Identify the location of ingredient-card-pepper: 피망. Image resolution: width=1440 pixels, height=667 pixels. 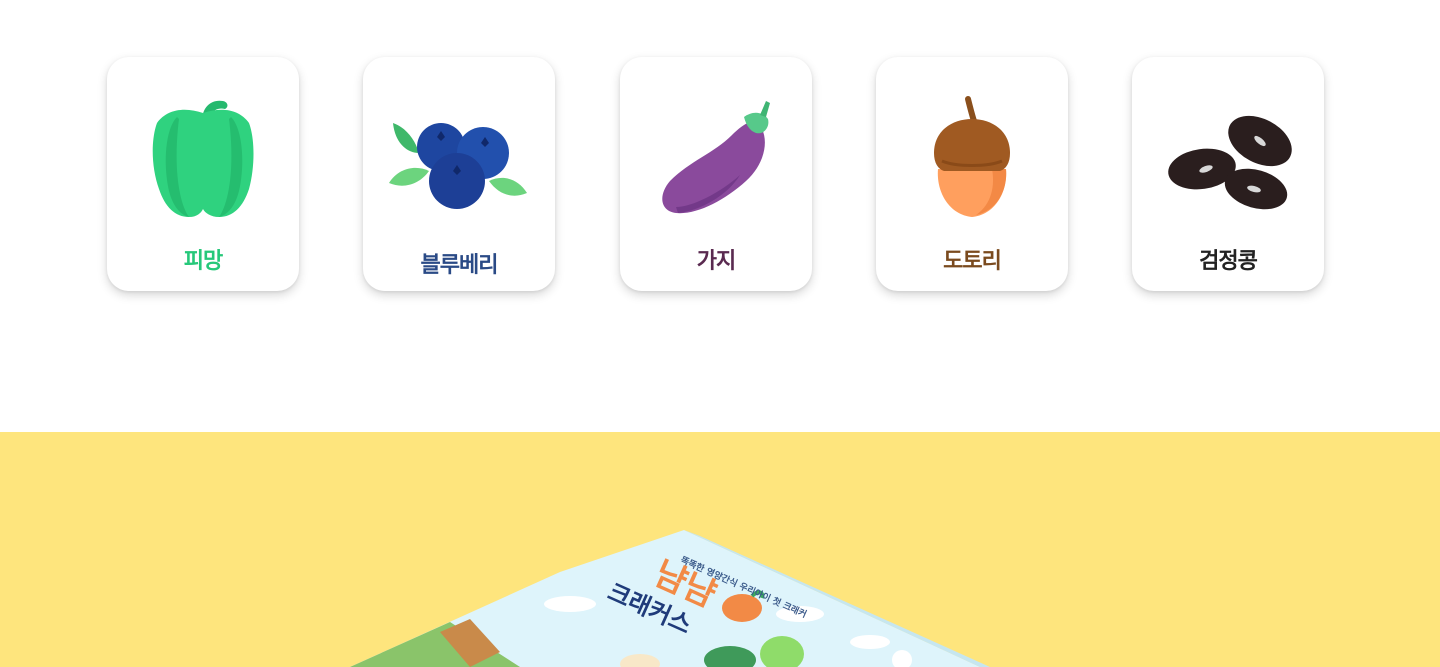
(203, 174).